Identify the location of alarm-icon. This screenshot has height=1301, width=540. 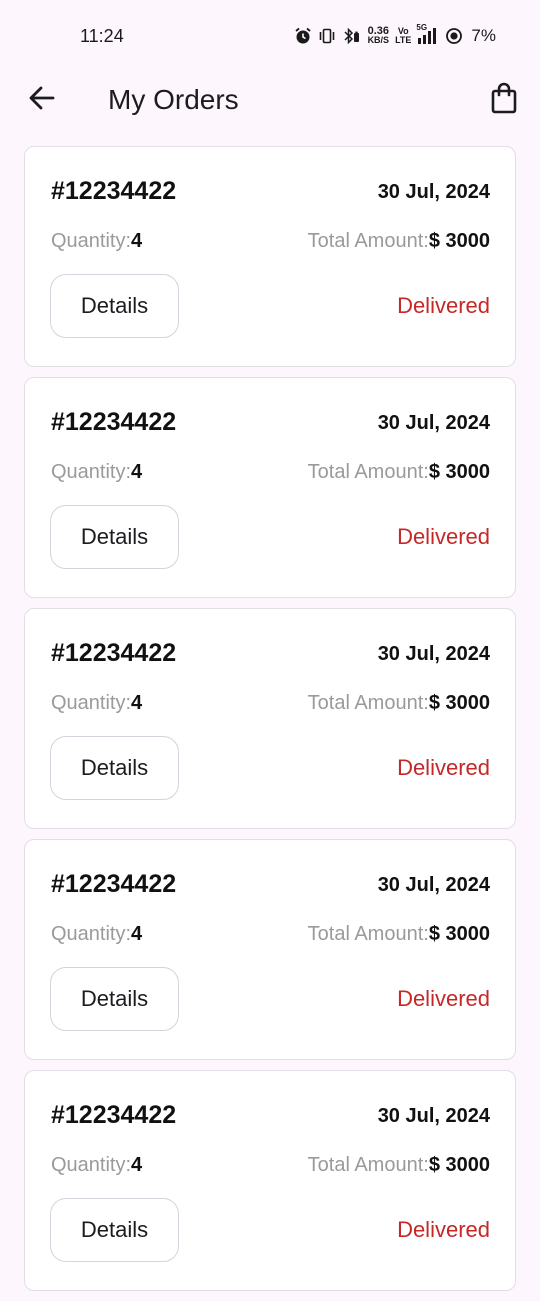
(303, 36).